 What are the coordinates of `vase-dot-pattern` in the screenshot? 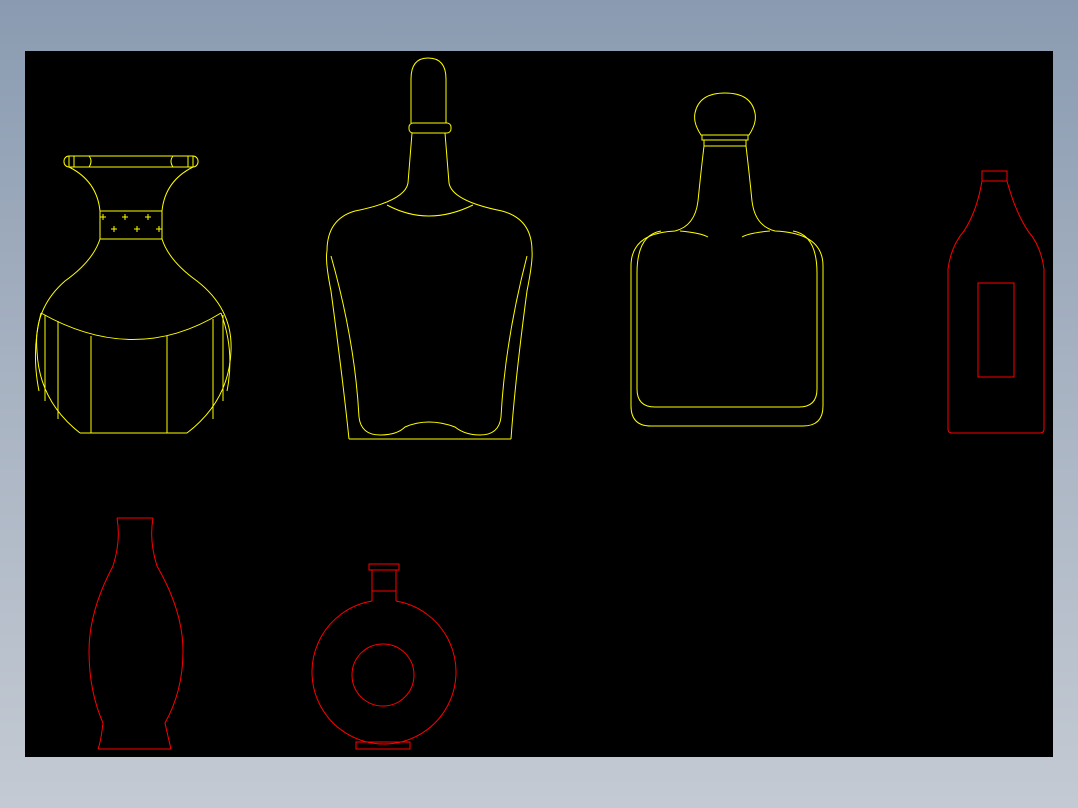 It's located at (131, 223).